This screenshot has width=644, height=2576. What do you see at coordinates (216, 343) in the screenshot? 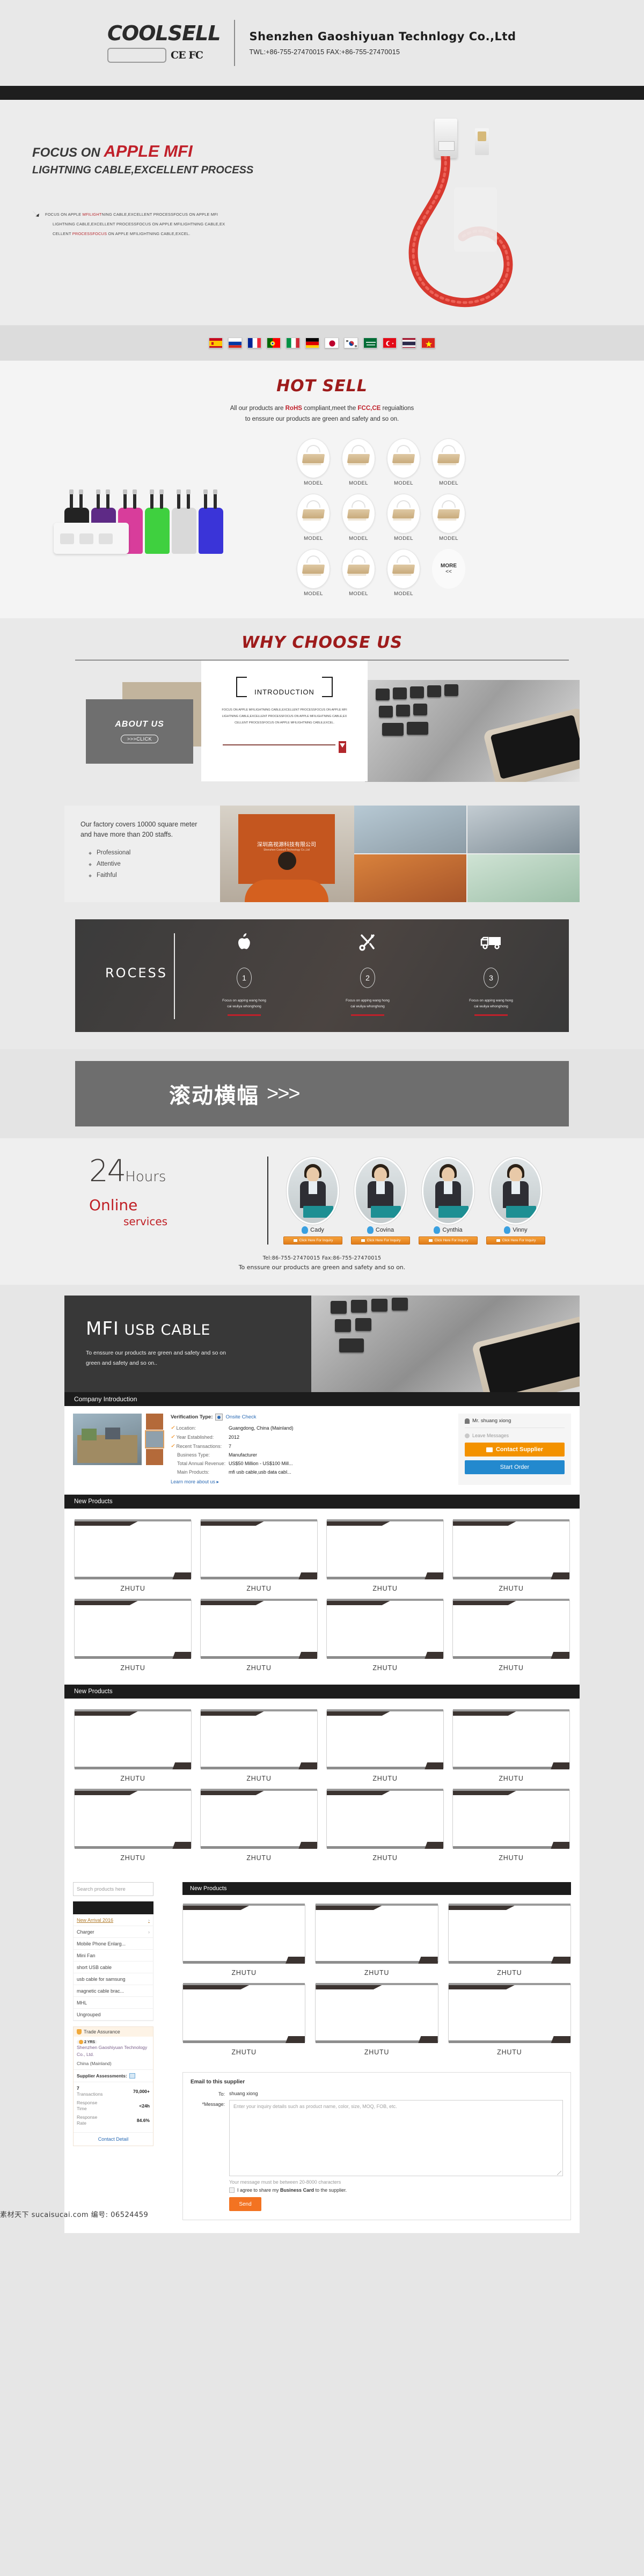
I see `flag-spain` at bounding box center [216, 343].